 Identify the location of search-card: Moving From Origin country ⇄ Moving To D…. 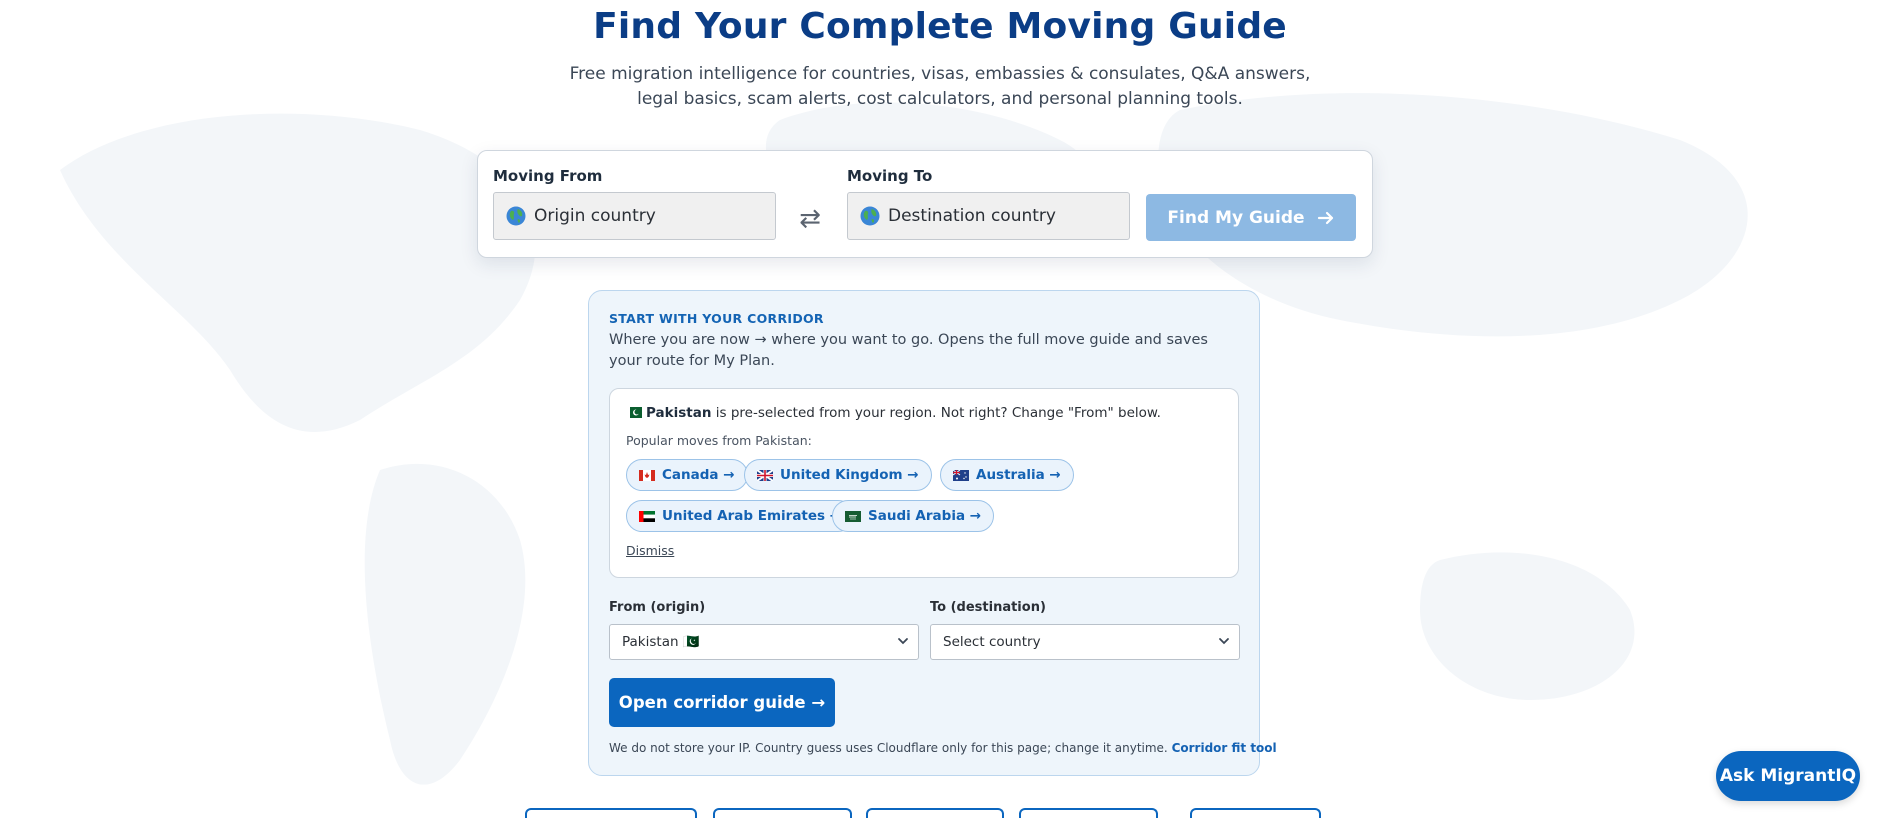
(925, 204).